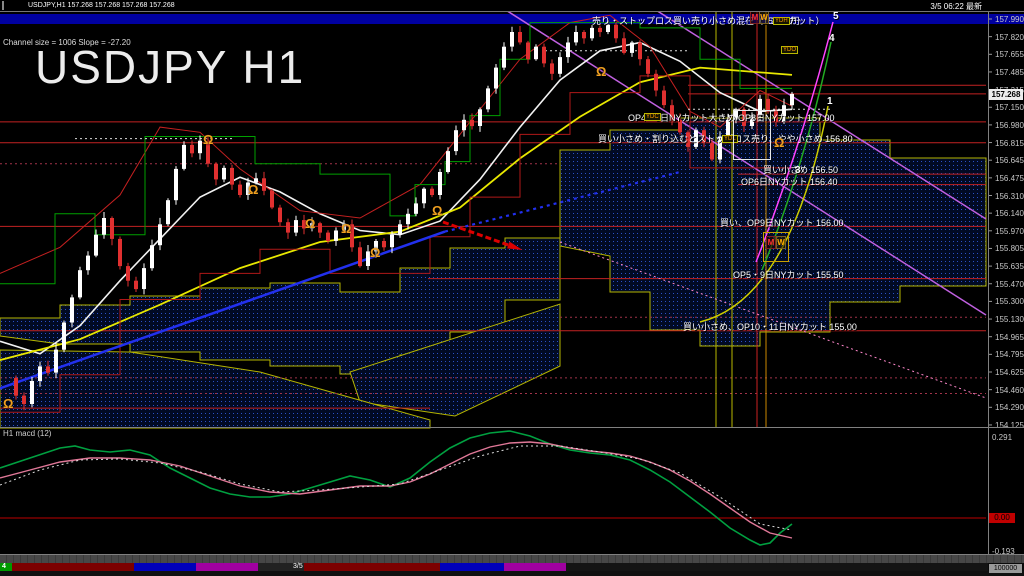 The width and height of the screenshot is (1024, 576). I want to click on session-bar, so click(512, 567).